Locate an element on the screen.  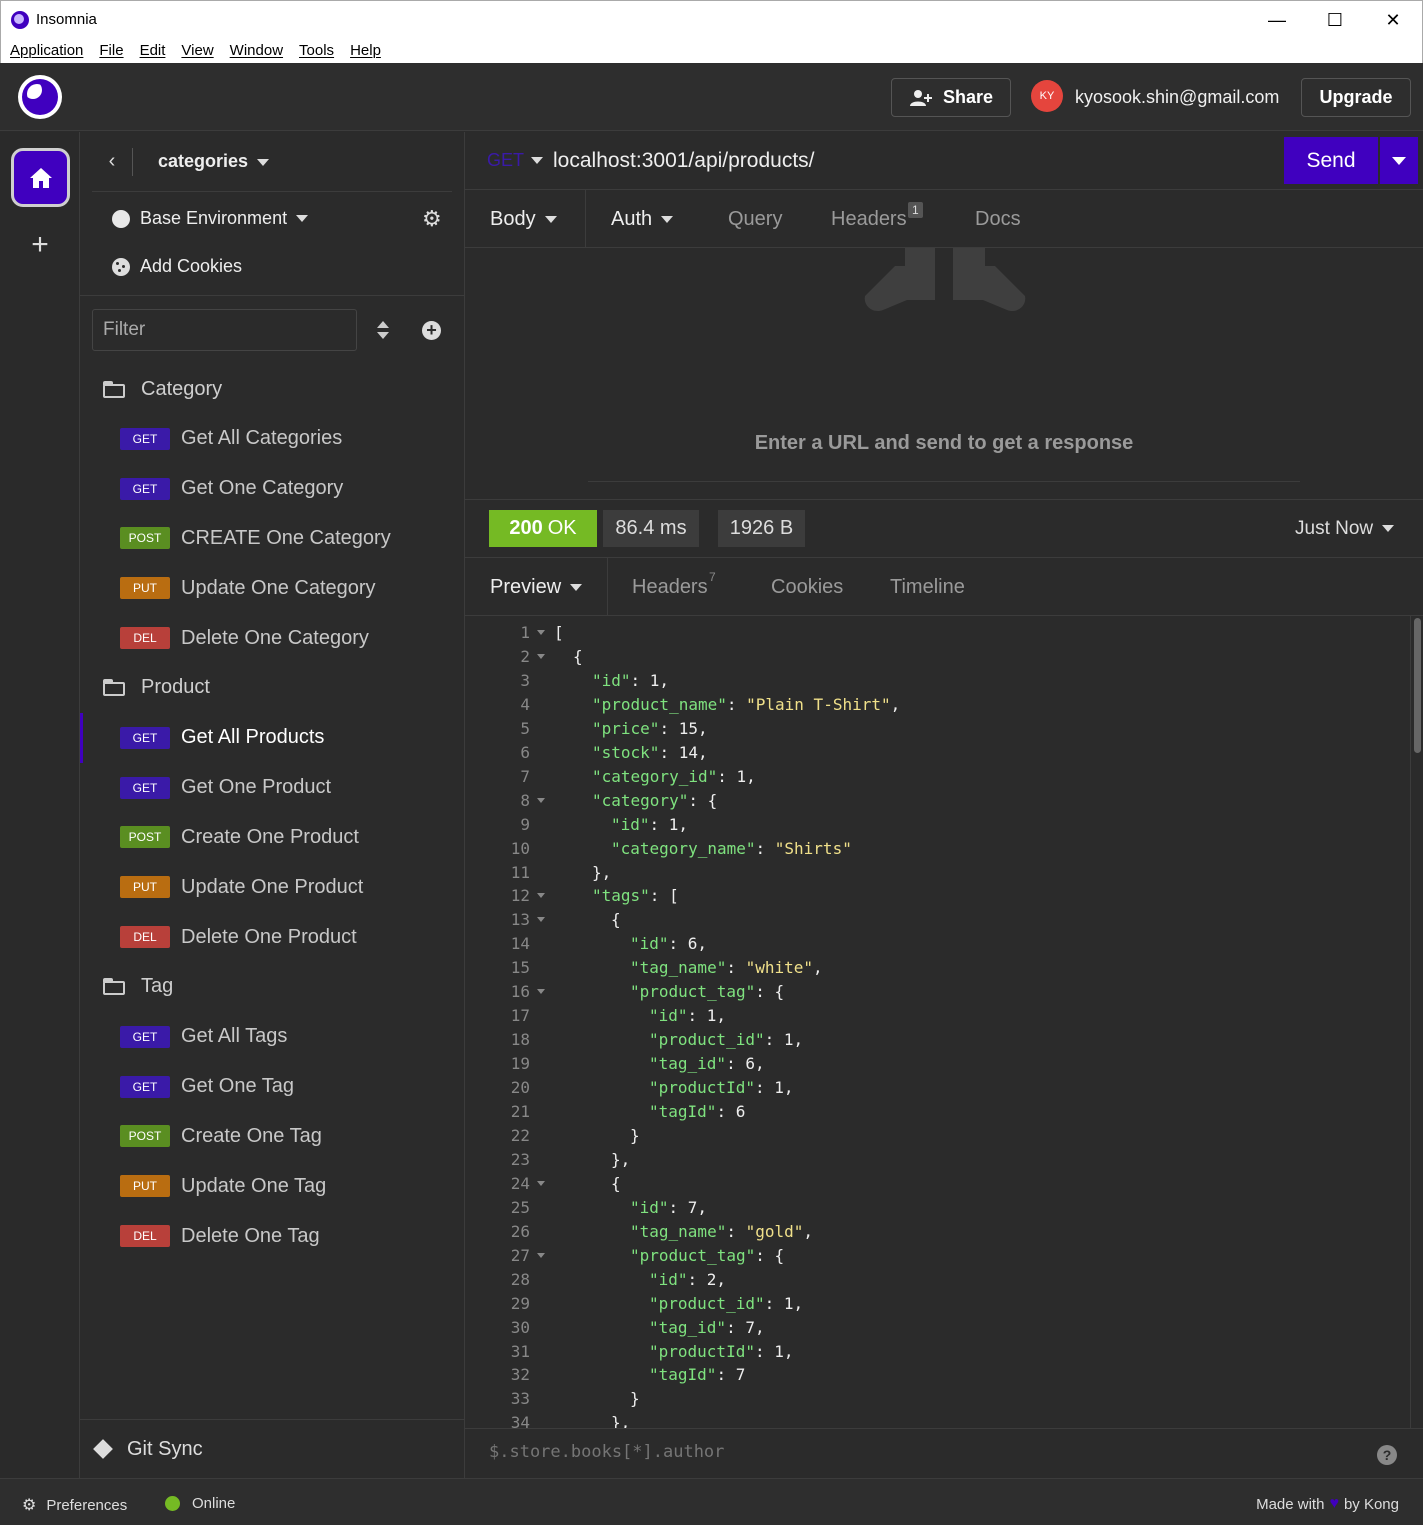
user-email: kyosook.shin@gmail.com is located at coordinates (1177, 97).